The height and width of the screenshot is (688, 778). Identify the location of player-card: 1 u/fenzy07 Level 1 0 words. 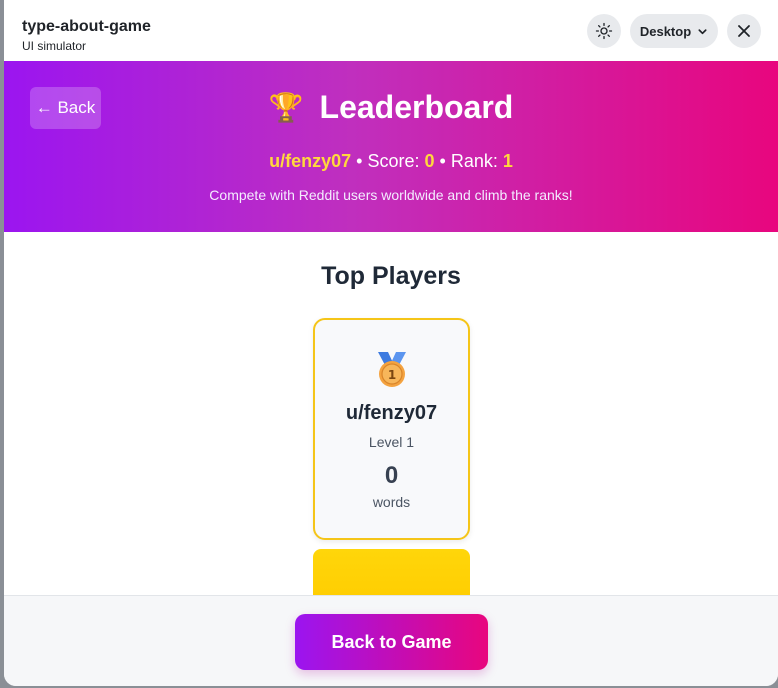
(391, 429).